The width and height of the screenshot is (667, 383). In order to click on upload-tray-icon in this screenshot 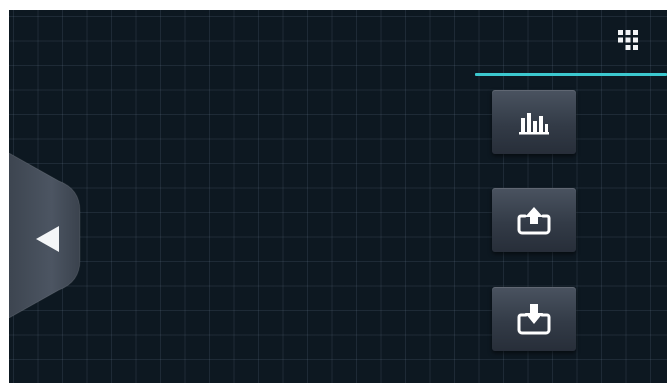, I will do `click(534, 221)`.